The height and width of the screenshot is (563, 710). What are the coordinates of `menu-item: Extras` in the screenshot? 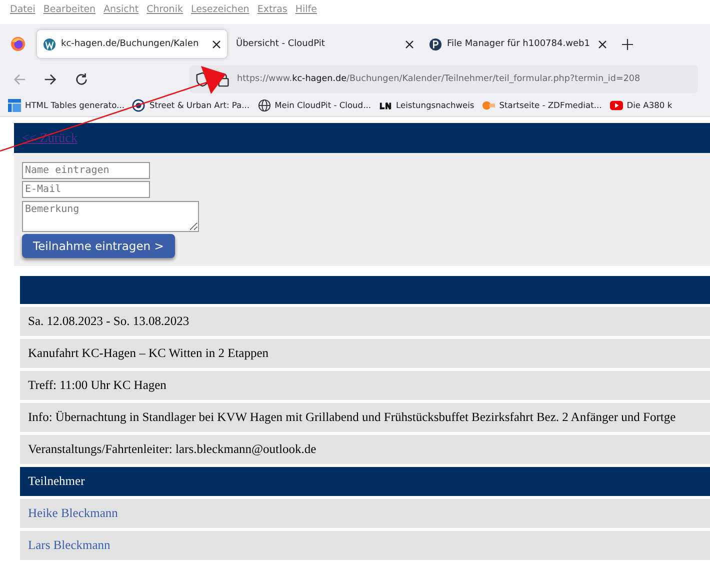 It's located at (272, 12).